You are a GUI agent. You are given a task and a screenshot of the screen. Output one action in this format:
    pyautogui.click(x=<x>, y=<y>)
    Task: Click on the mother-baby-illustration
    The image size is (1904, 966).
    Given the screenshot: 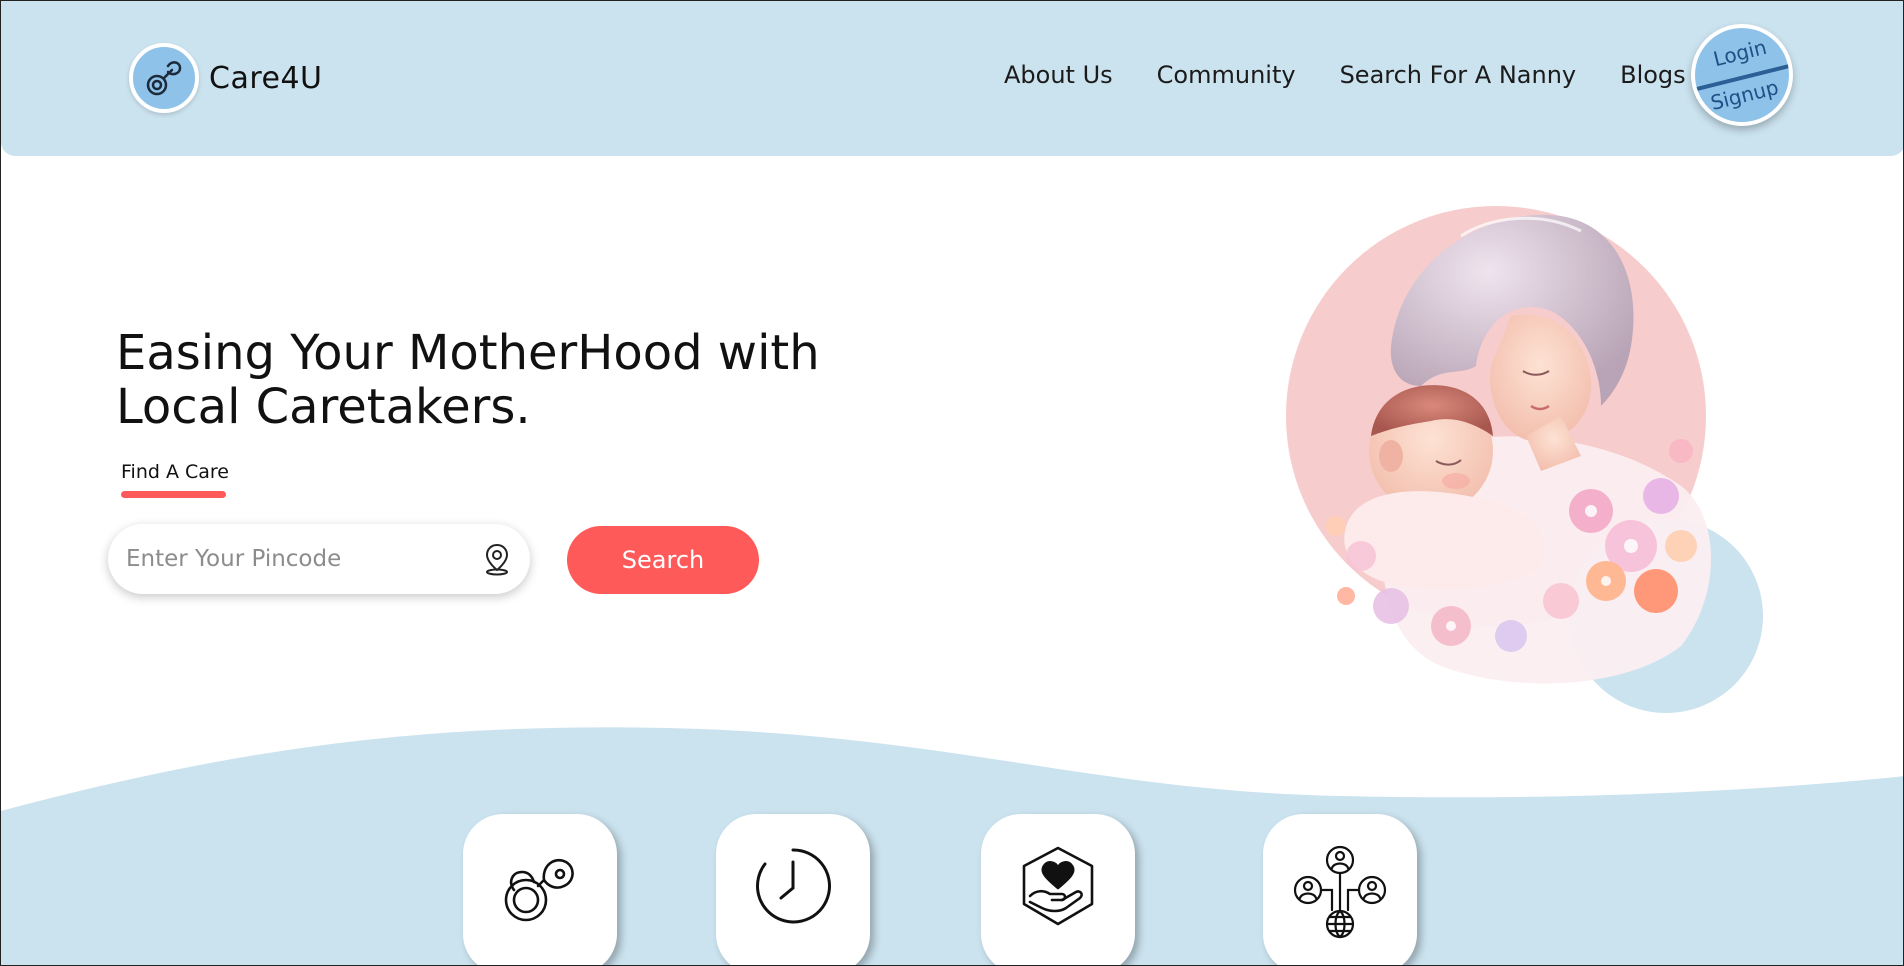 What is the action you would take?
    pyautogui.click(x=1524, y=459)
    